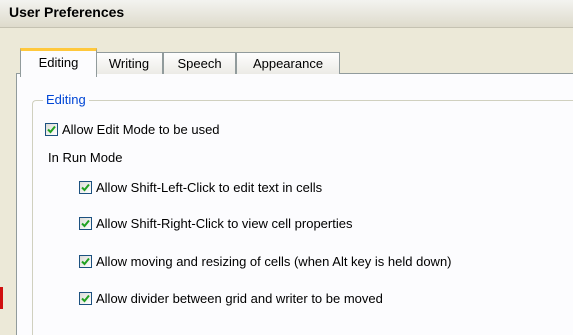 The width and height of the screenshot is (573, 335). I want to click on shift-left-click-checkbox, so click(85, 187).